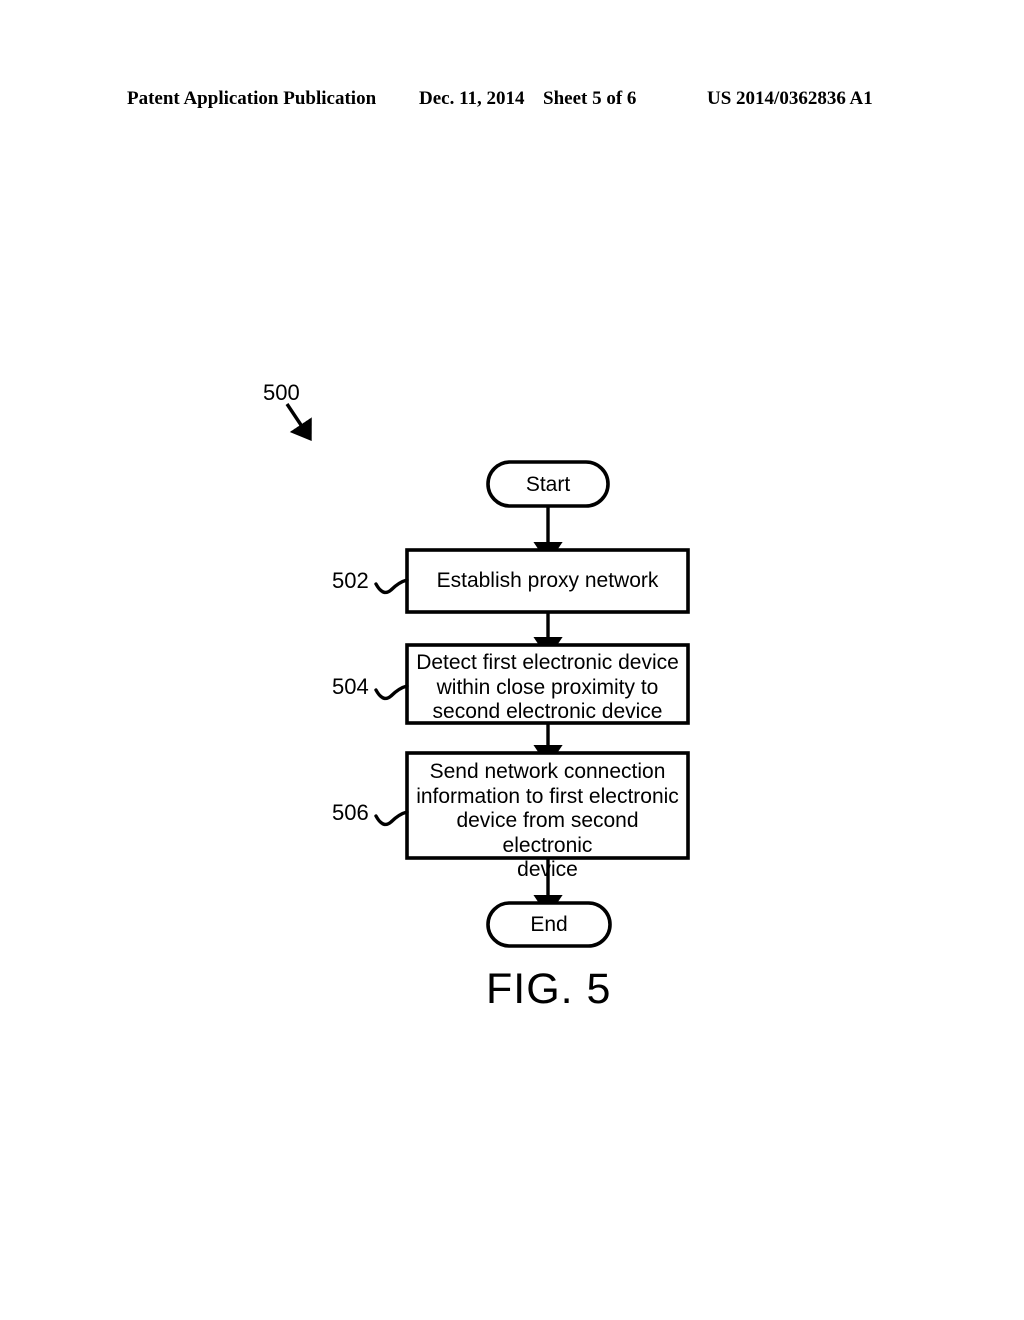 Image resolution: width=1024 pixels, height=1320 pixels. What do you see at coordinates (298, 422) in the screenshot?
I see `diagram-ref-arrow` at bounding box center [298, 422].